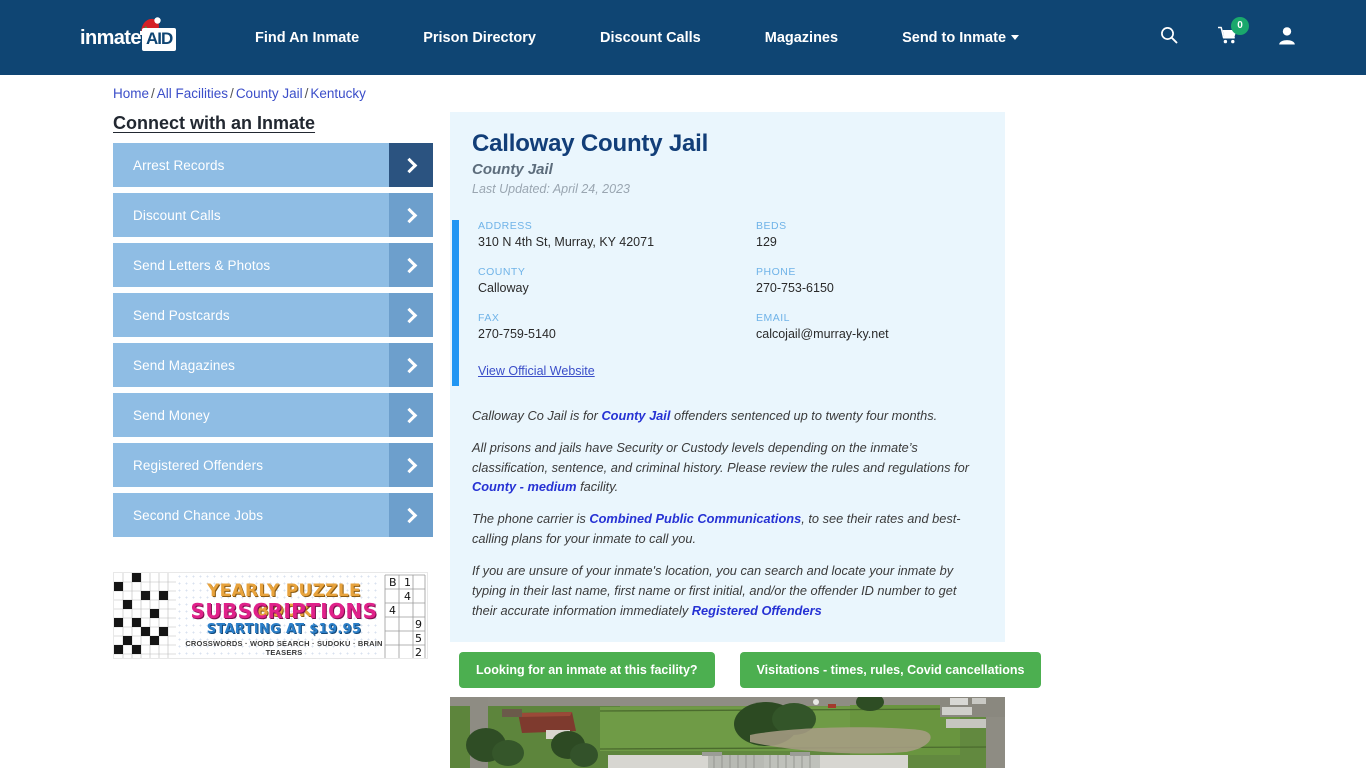  I want to click on link-county-medium: County - medium, so click(524, 486).